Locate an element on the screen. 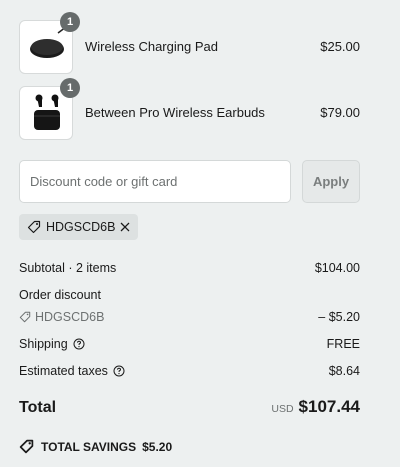 This screenshot has width=400, height=467. savings-tag-icon is located at coordinates (26, 446).